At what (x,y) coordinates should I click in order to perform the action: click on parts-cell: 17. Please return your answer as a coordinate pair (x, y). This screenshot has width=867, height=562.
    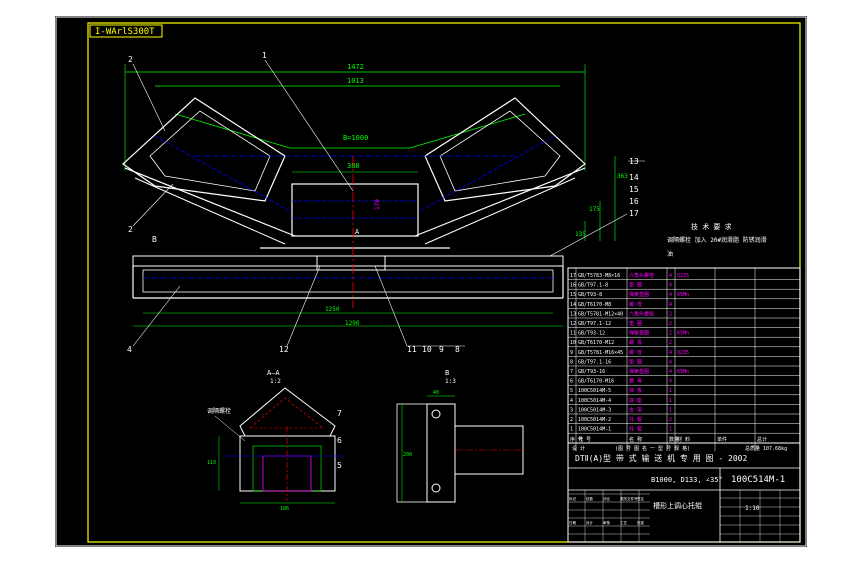
    Looking at the image, I should click on (573, 276).